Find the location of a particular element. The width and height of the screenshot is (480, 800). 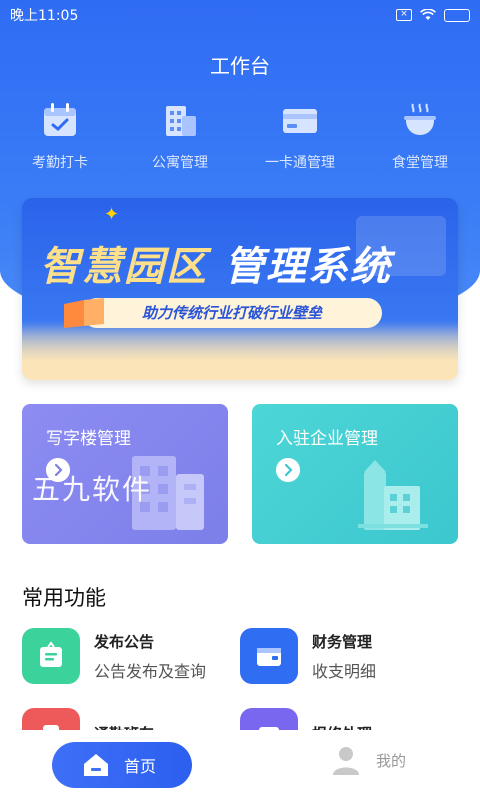

tab-me-label: 我的 is located at coordinates (391, 760).